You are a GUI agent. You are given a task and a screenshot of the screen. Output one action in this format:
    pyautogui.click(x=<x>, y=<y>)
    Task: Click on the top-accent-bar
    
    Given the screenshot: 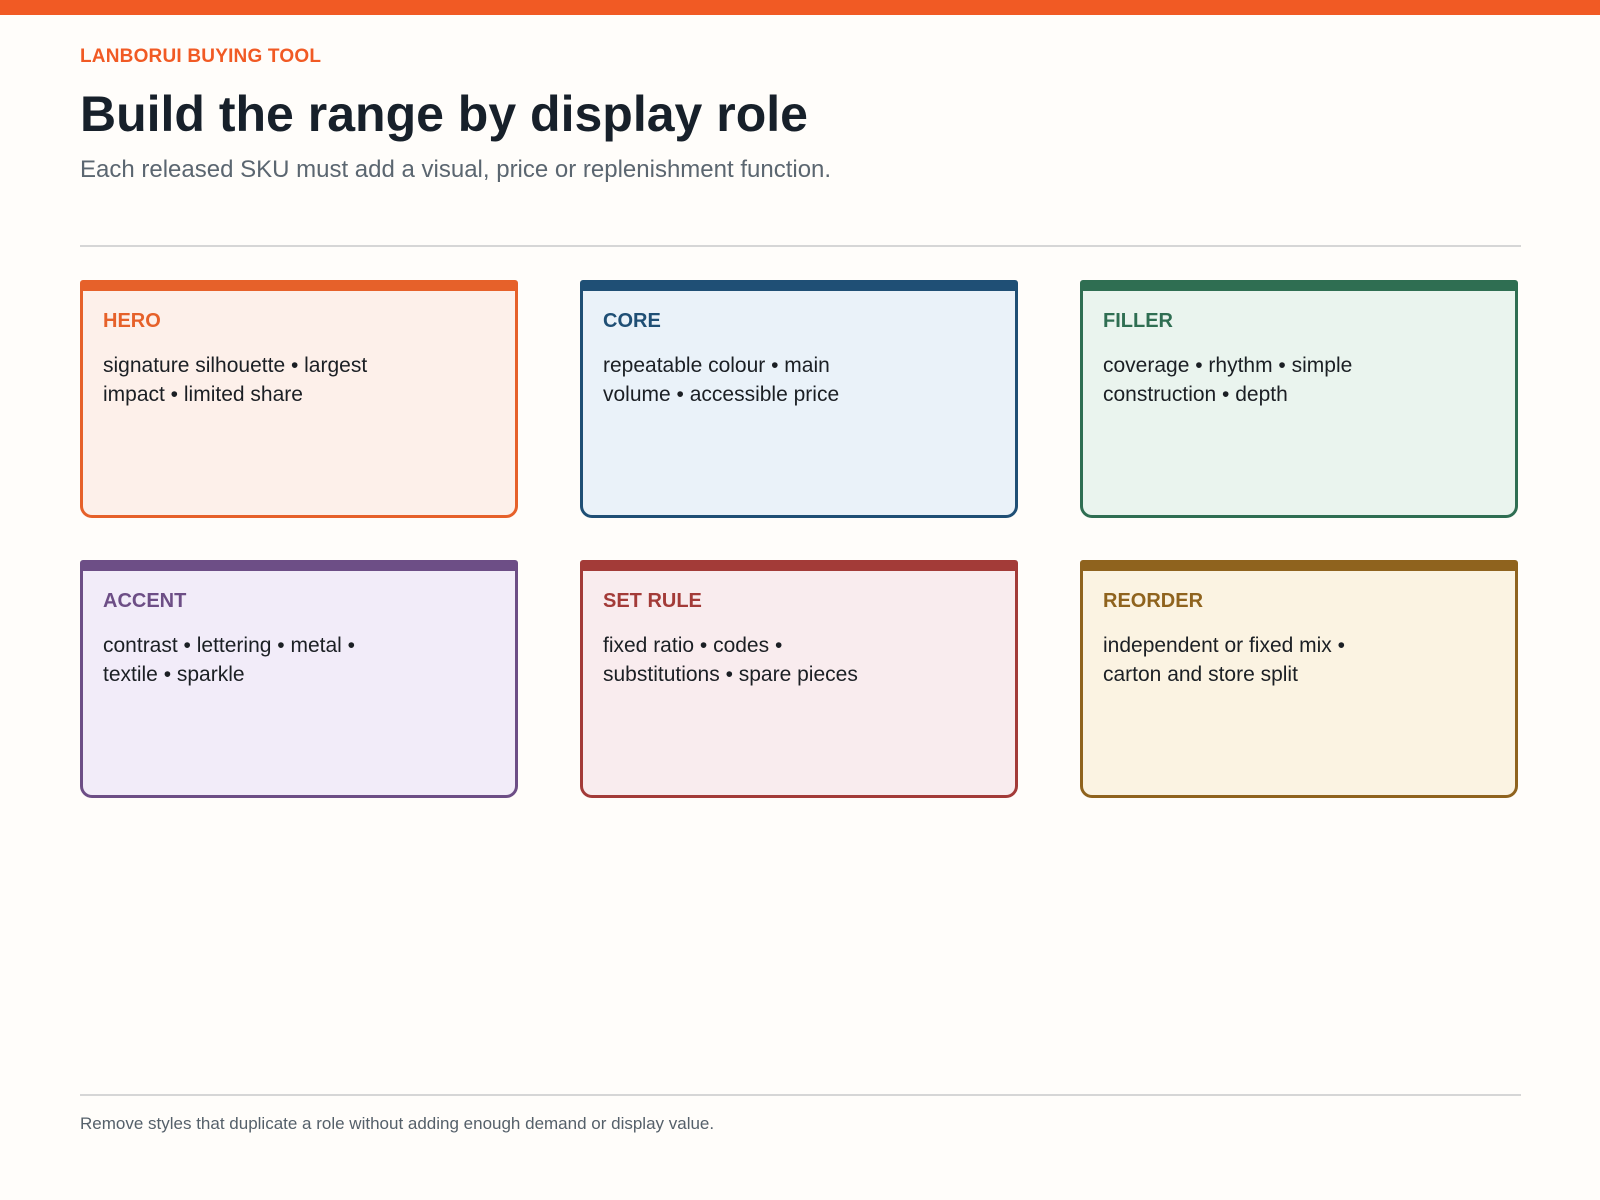 What is the action you would take?
    pyautogui.click(x=800, y=7)
    